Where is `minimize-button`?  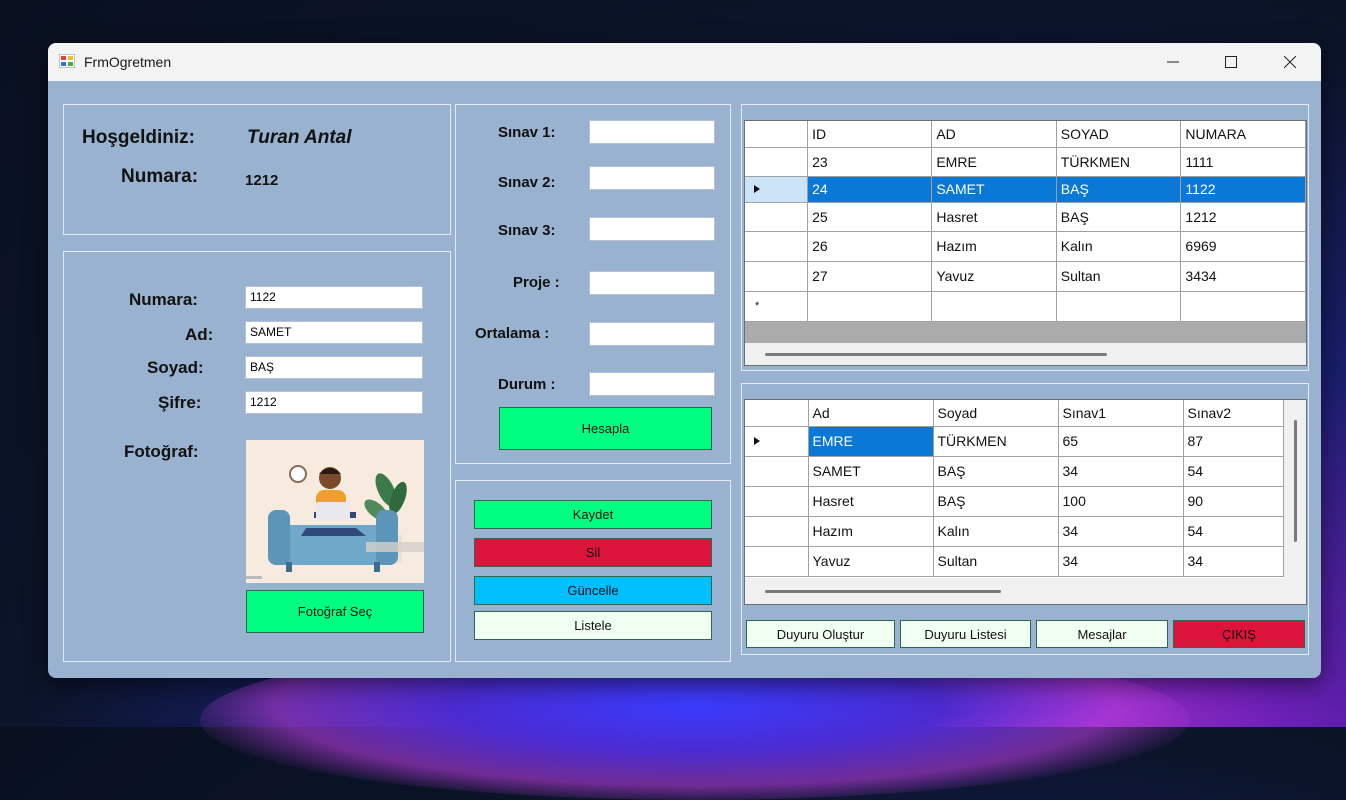
minimize-button is located at coordinates (1173, 62).